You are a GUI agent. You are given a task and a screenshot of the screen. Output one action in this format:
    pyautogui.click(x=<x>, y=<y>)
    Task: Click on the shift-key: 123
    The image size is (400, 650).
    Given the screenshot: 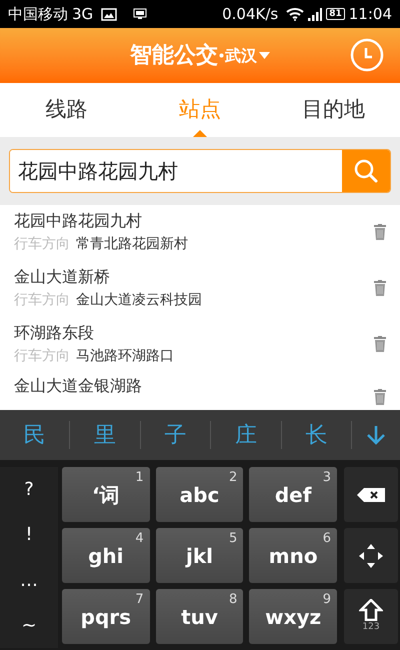 What is the action you would take?
    pyautogui.click(x=371, y=616)
    